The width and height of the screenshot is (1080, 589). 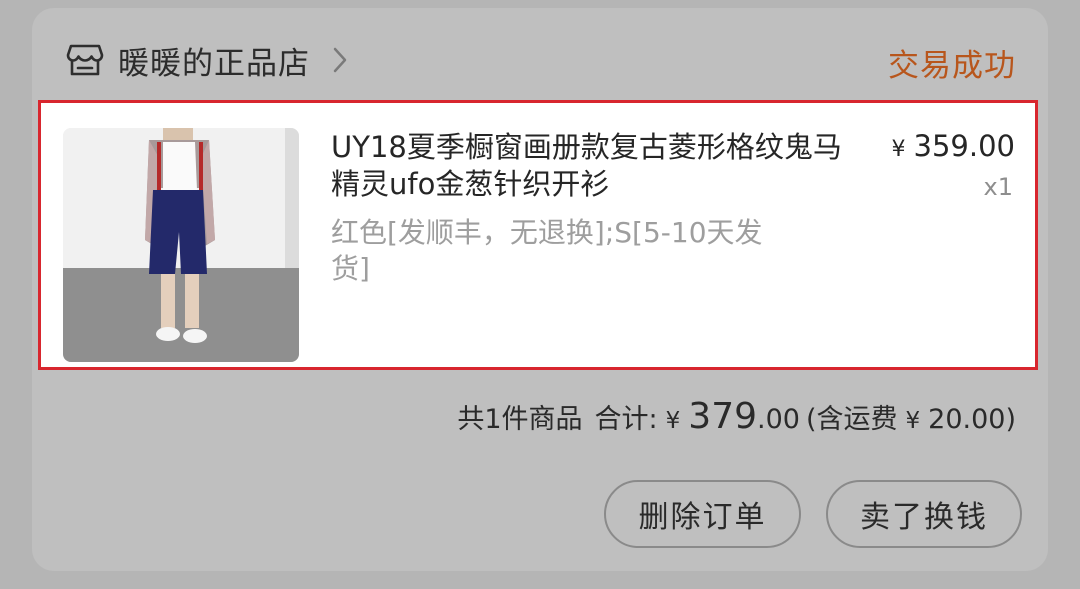 I want to click on shop-name: 暖暖的正品店, so click(x=214, y=60).